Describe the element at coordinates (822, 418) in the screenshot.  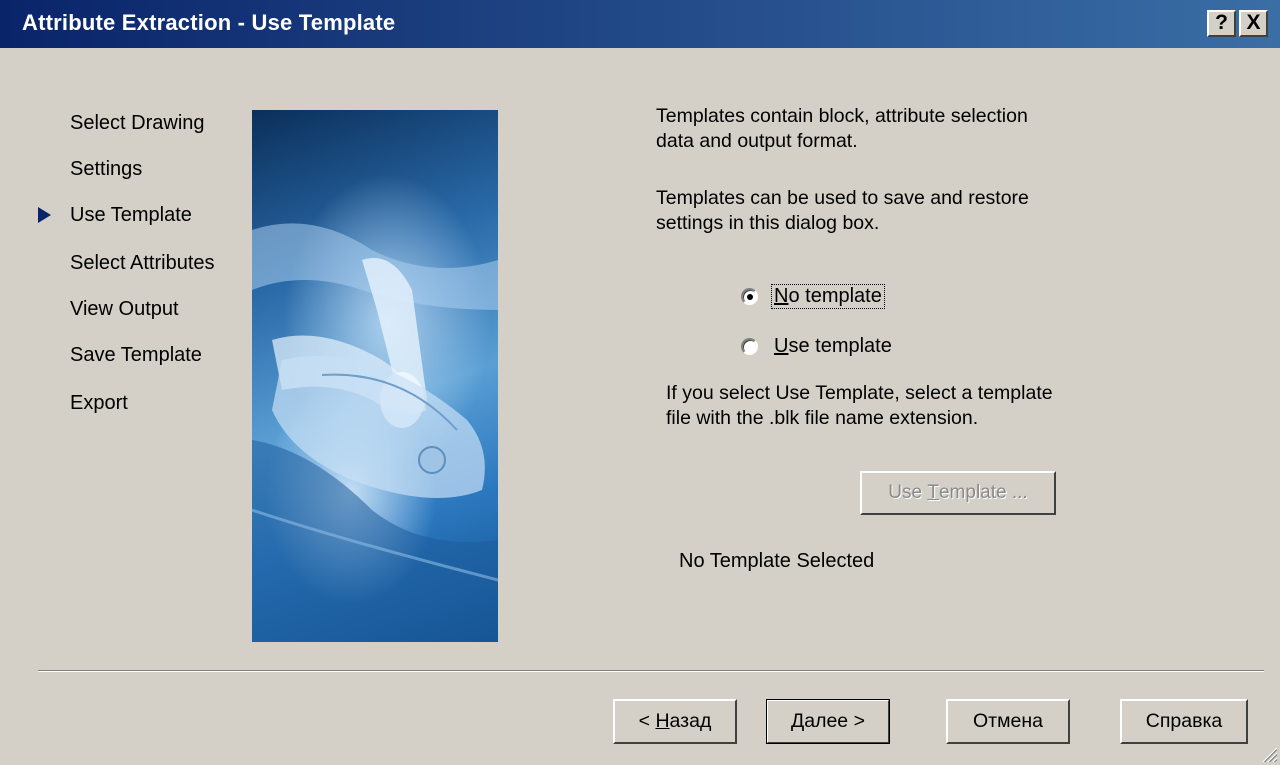
I see `hint-line-2: file with the .blk file name extension.` at that location.